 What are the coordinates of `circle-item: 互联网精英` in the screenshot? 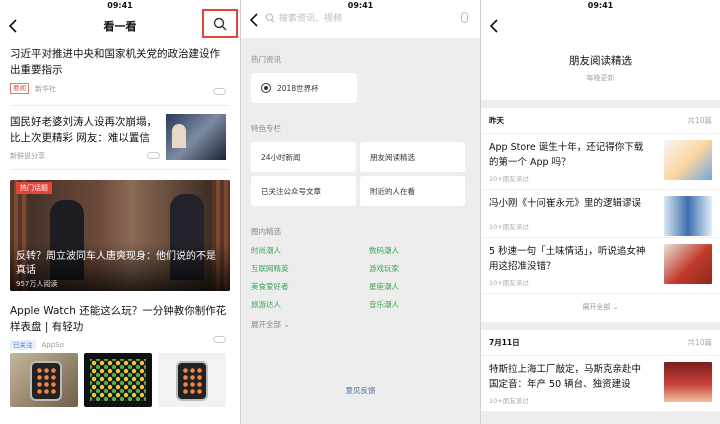 It's located at (310, 268).